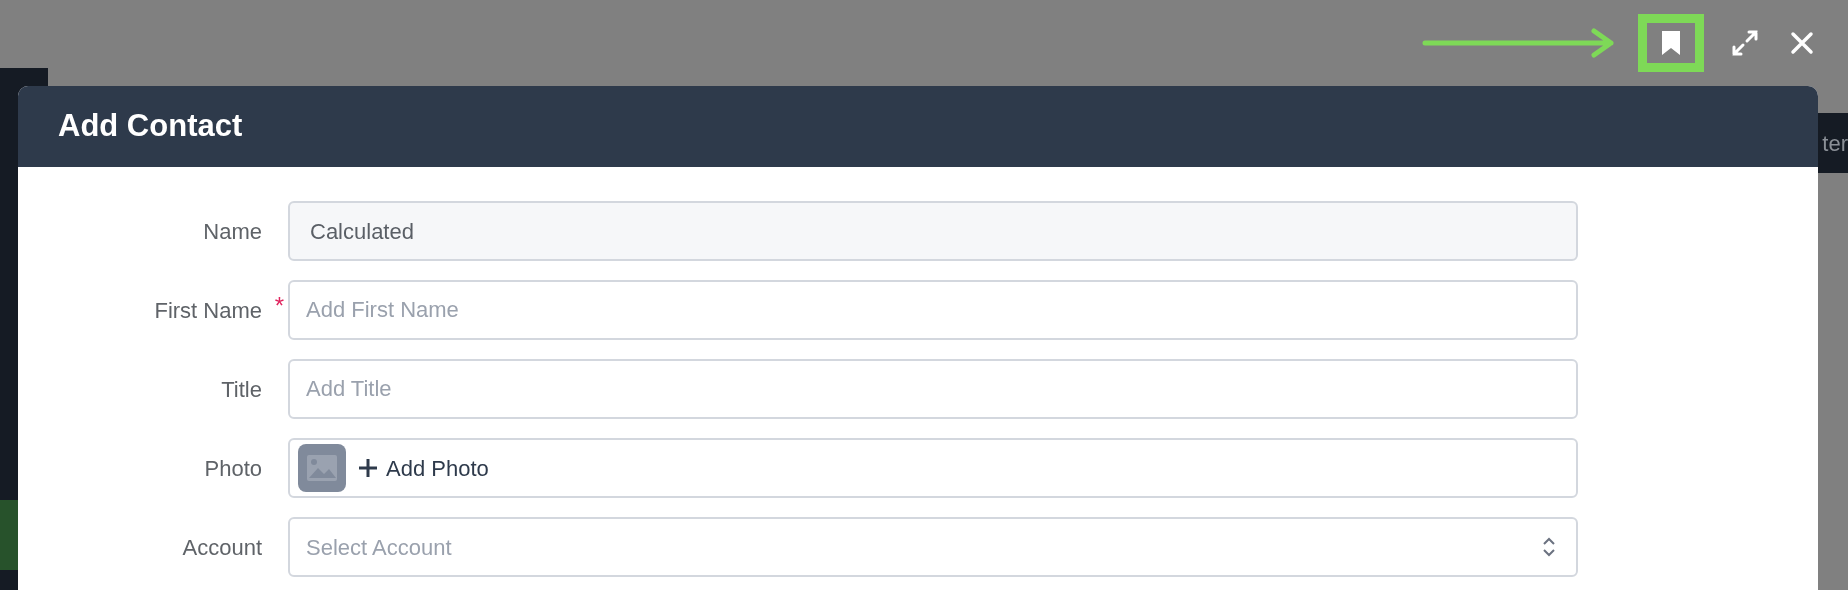  I want to click on bookmark-icon, so click(1671, 43).